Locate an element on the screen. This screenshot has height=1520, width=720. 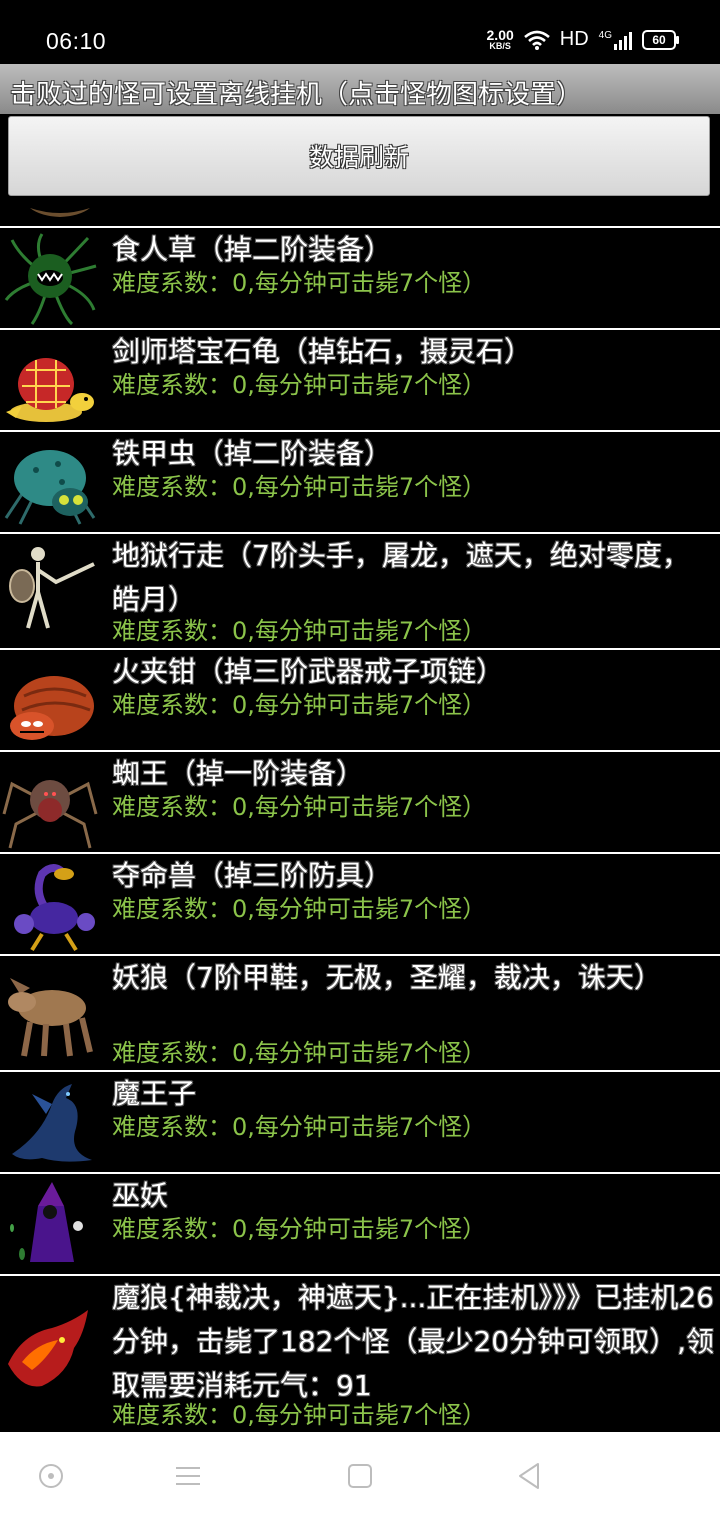
scorpion-beast-icon is located at coordinates (50, 904).